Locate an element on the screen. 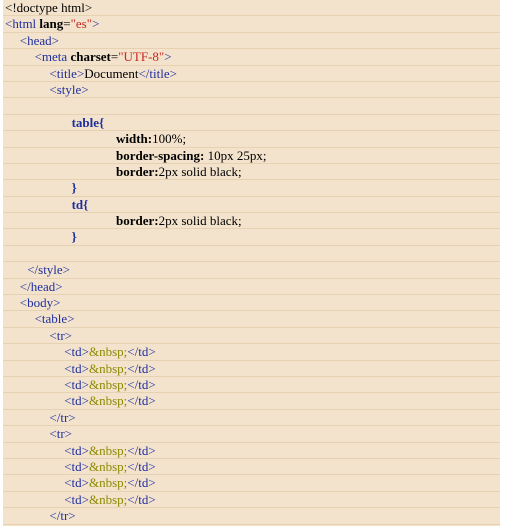 Image resolution: width=505 pixels, height=526 pixels. code-token: <head> is located at coordinates (39, 40).